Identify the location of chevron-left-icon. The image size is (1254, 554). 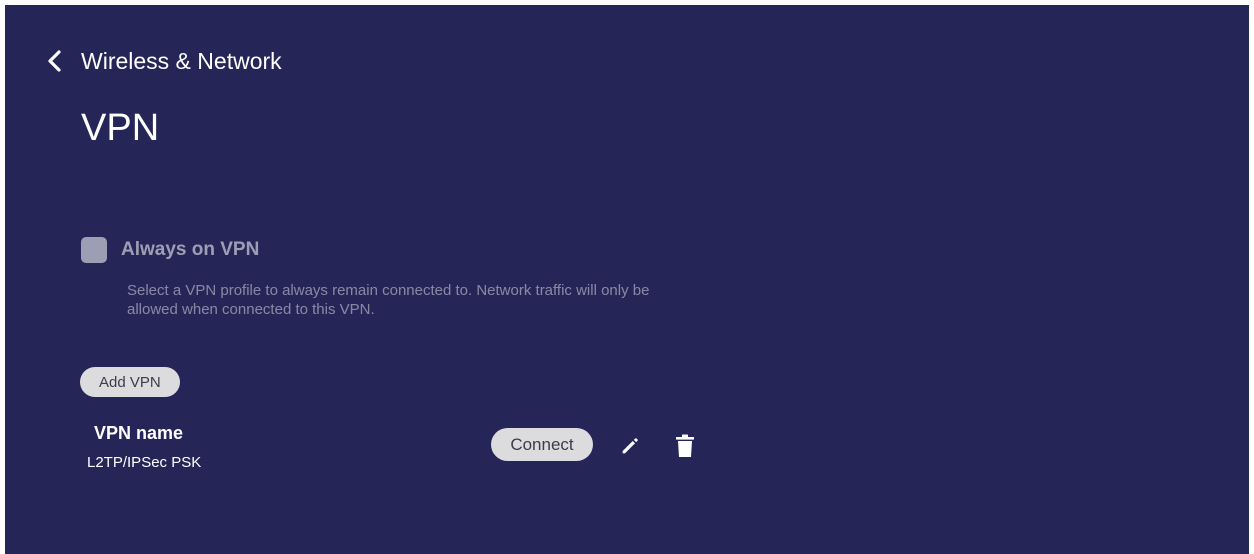
(55, 61).